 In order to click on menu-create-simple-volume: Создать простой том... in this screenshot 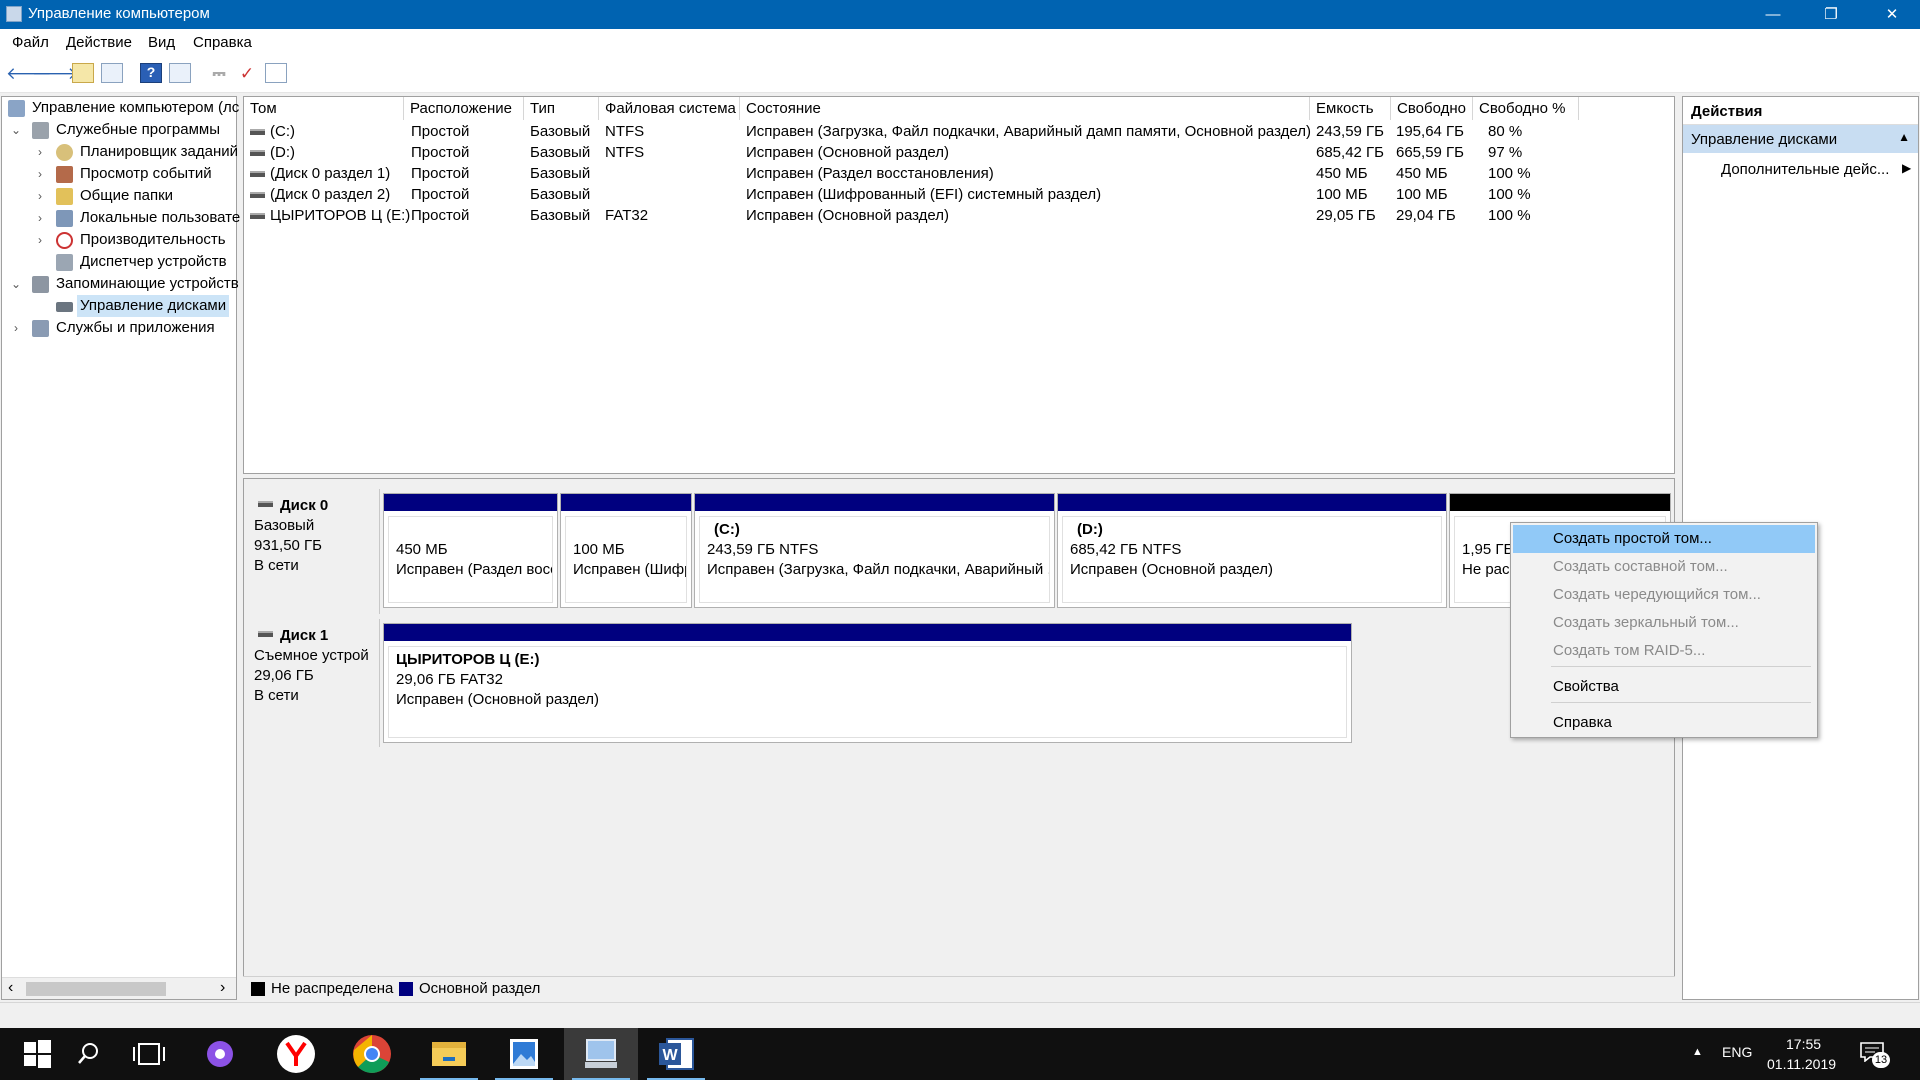, I will do `click(1664, 539)`.